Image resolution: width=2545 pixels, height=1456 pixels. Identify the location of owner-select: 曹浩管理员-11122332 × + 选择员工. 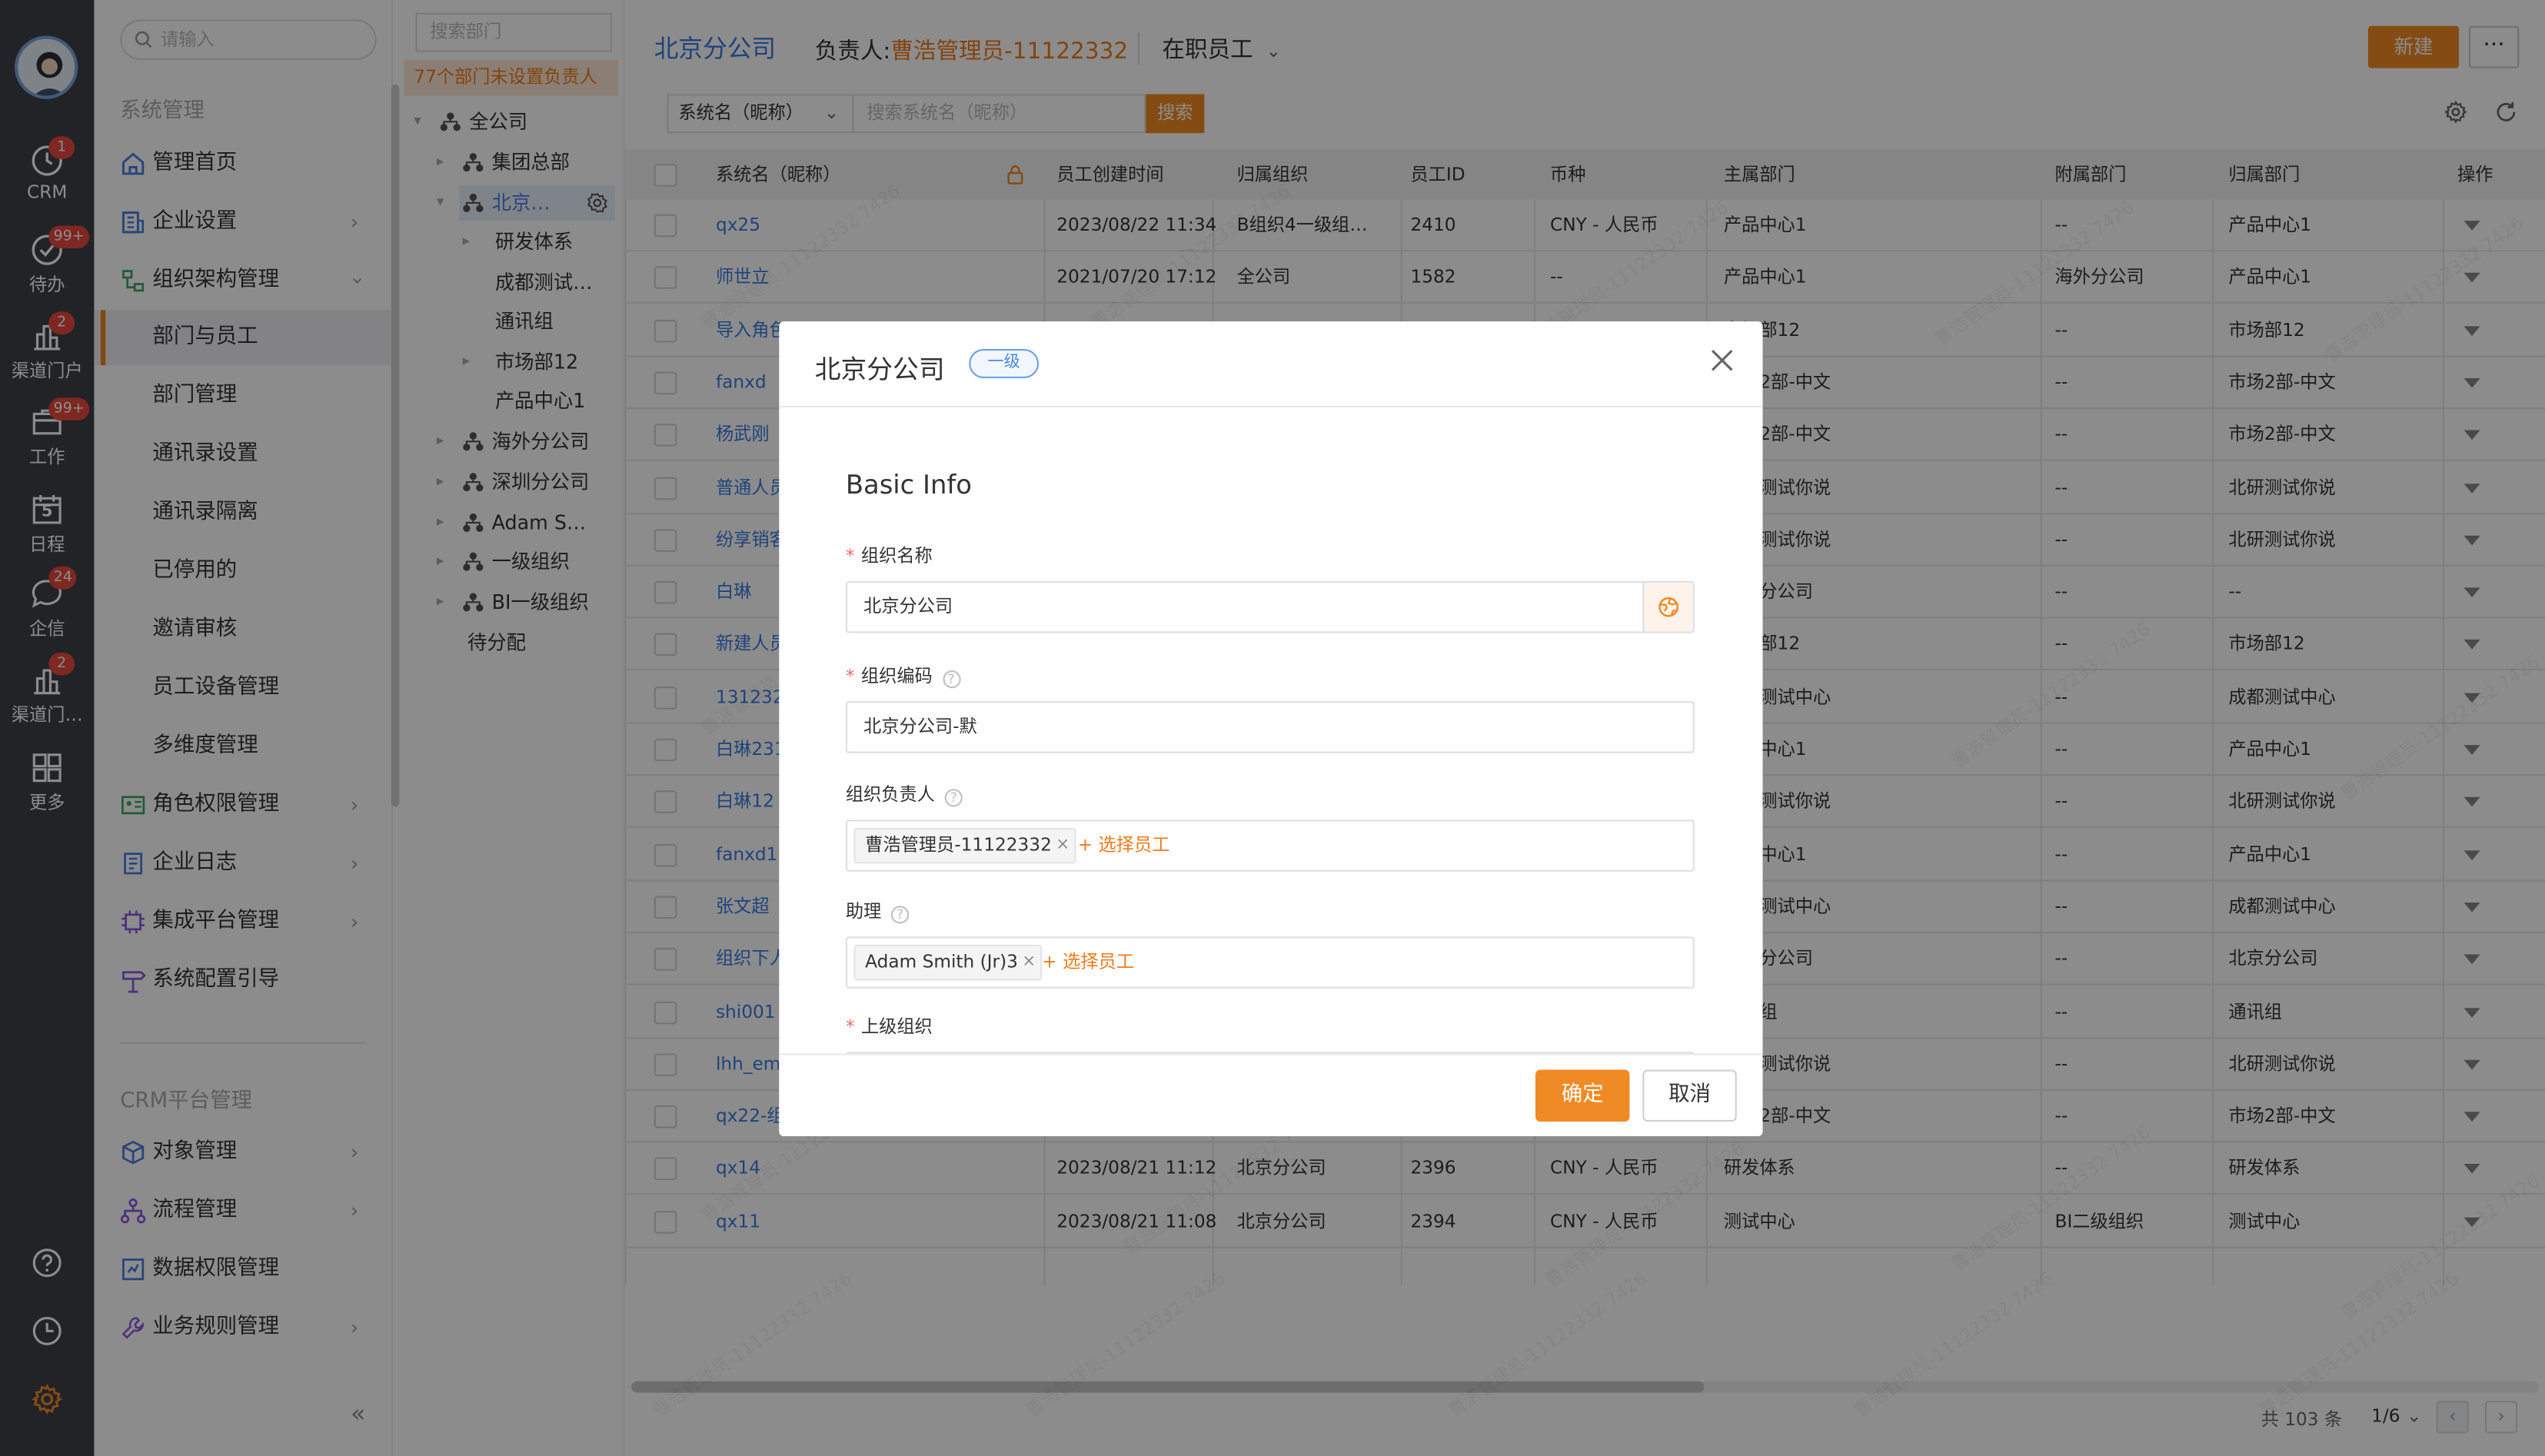
(1270, 845).